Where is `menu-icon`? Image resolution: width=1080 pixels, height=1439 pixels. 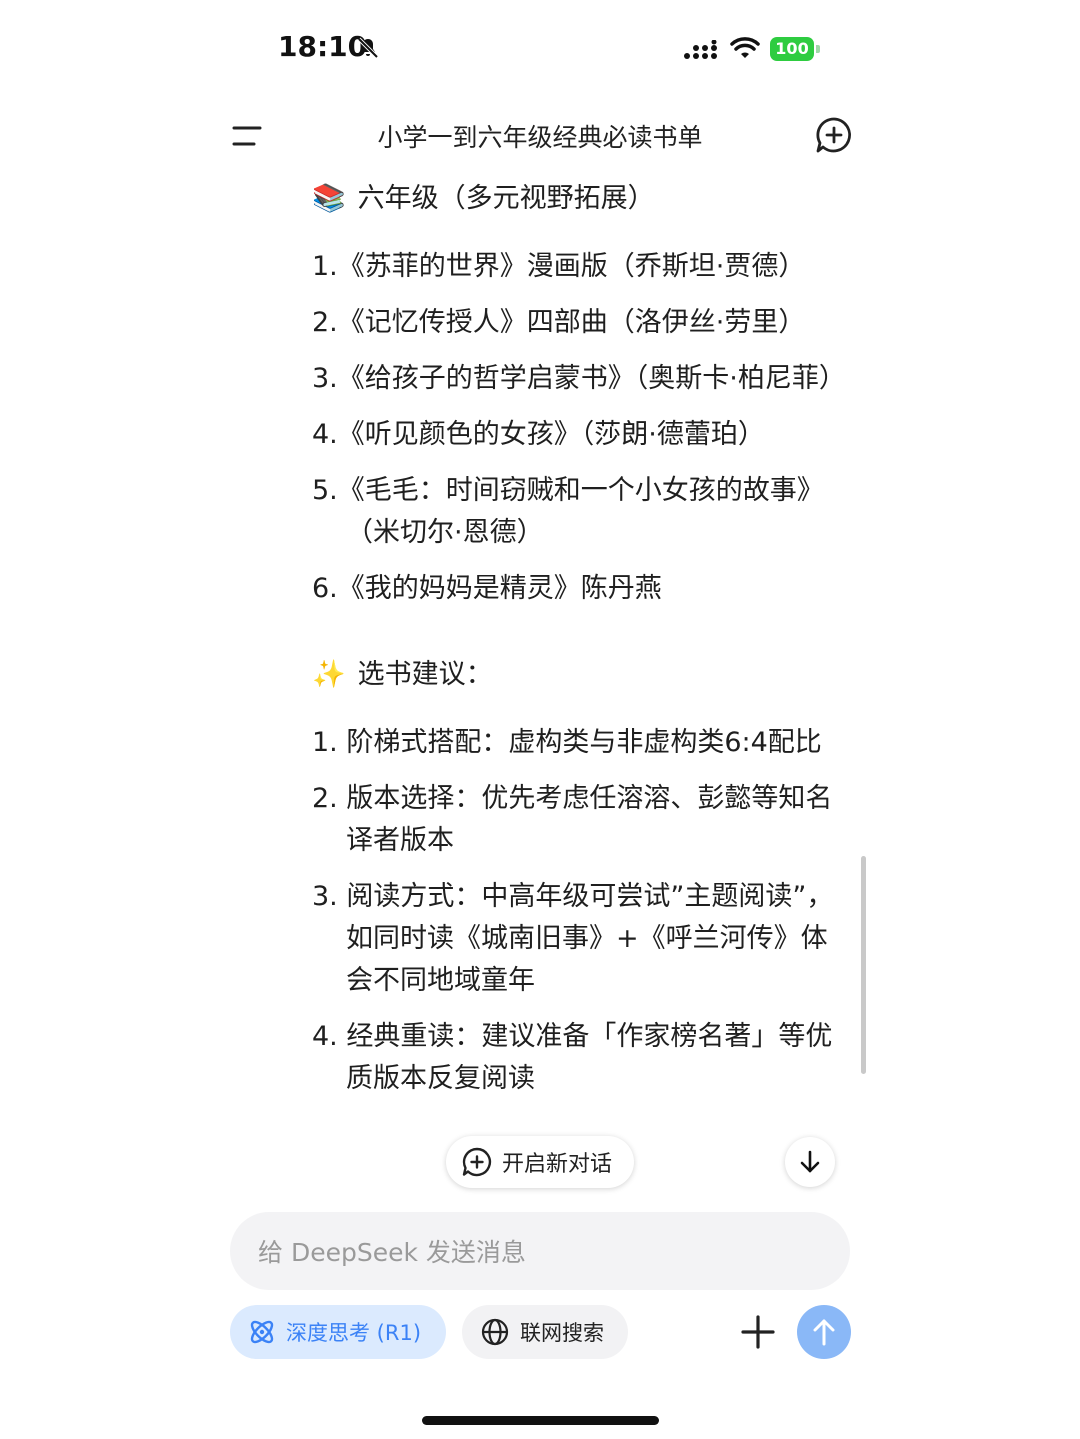
menu-icon is located at coordinates (247, 136).